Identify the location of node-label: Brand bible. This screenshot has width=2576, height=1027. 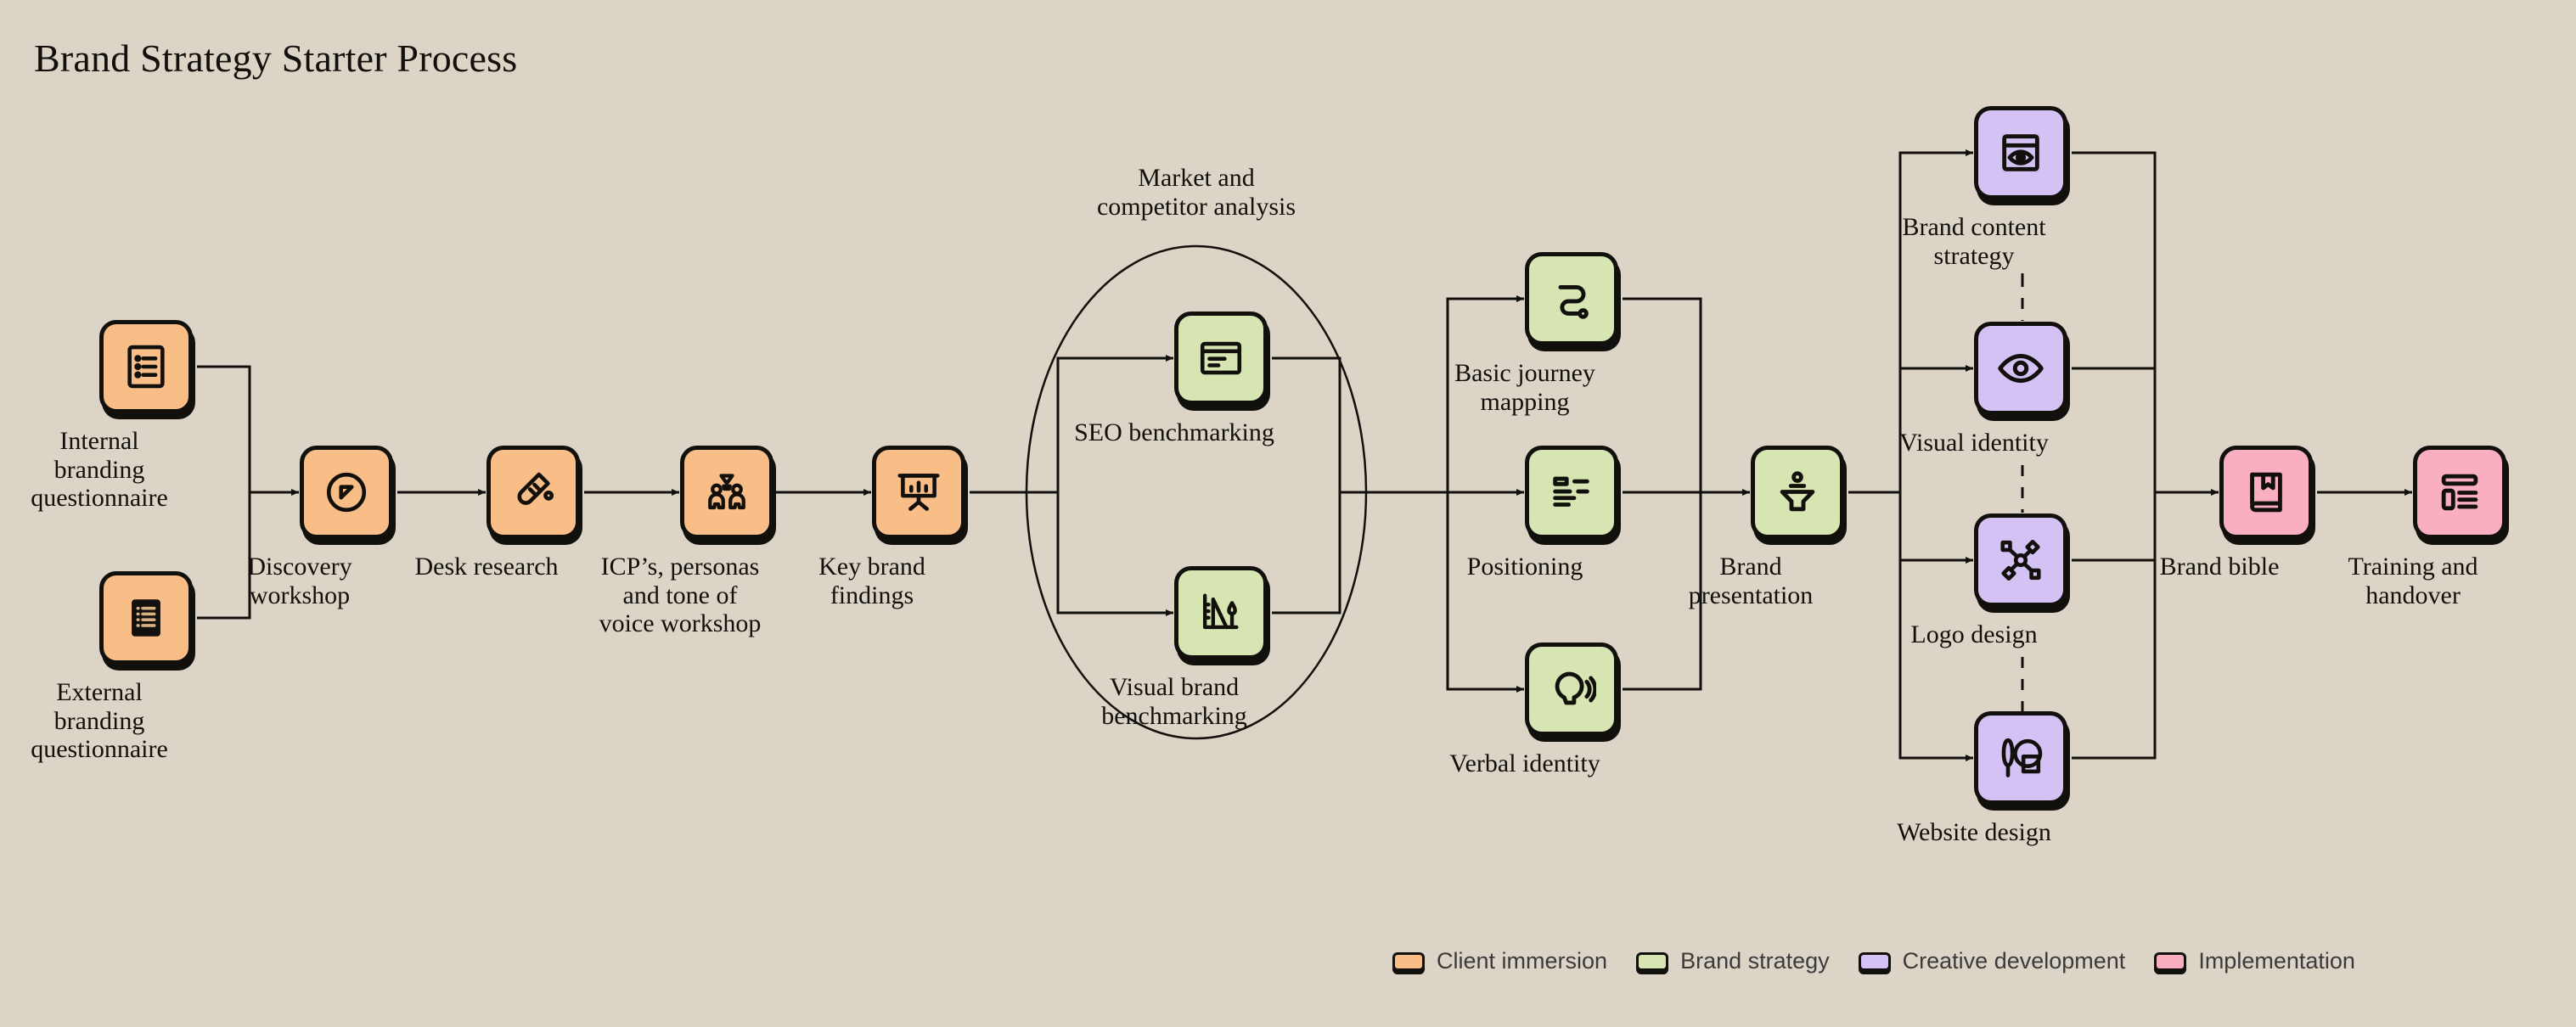
(2219, 567).